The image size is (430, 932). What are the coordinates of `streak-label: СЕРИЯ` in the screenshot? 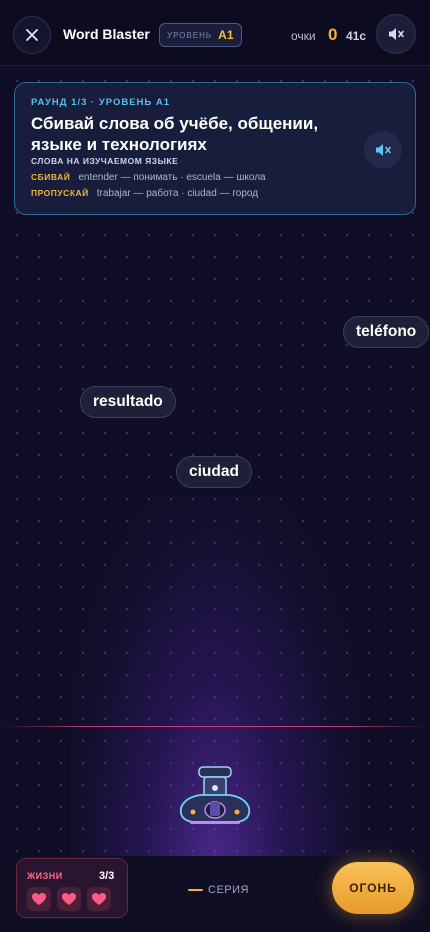 It's located at (228, 890).